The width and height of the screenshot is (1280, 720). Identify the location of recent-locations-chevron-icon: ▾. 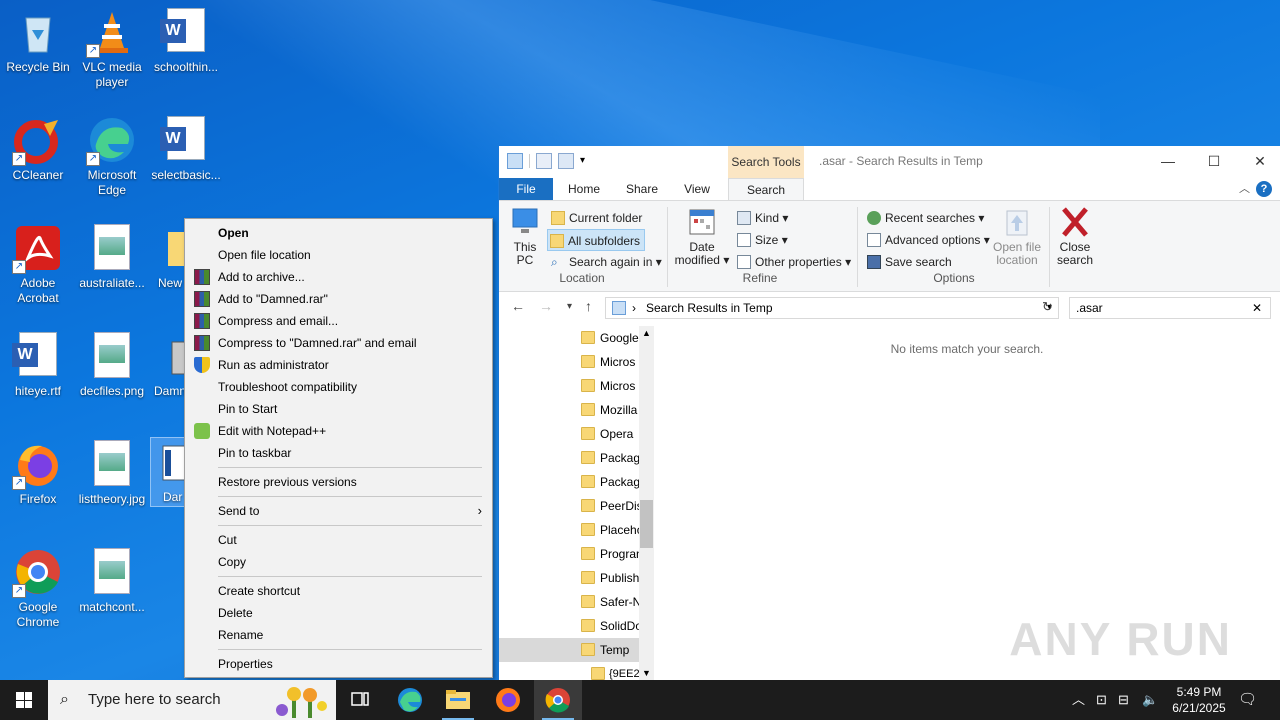
(569, 306).